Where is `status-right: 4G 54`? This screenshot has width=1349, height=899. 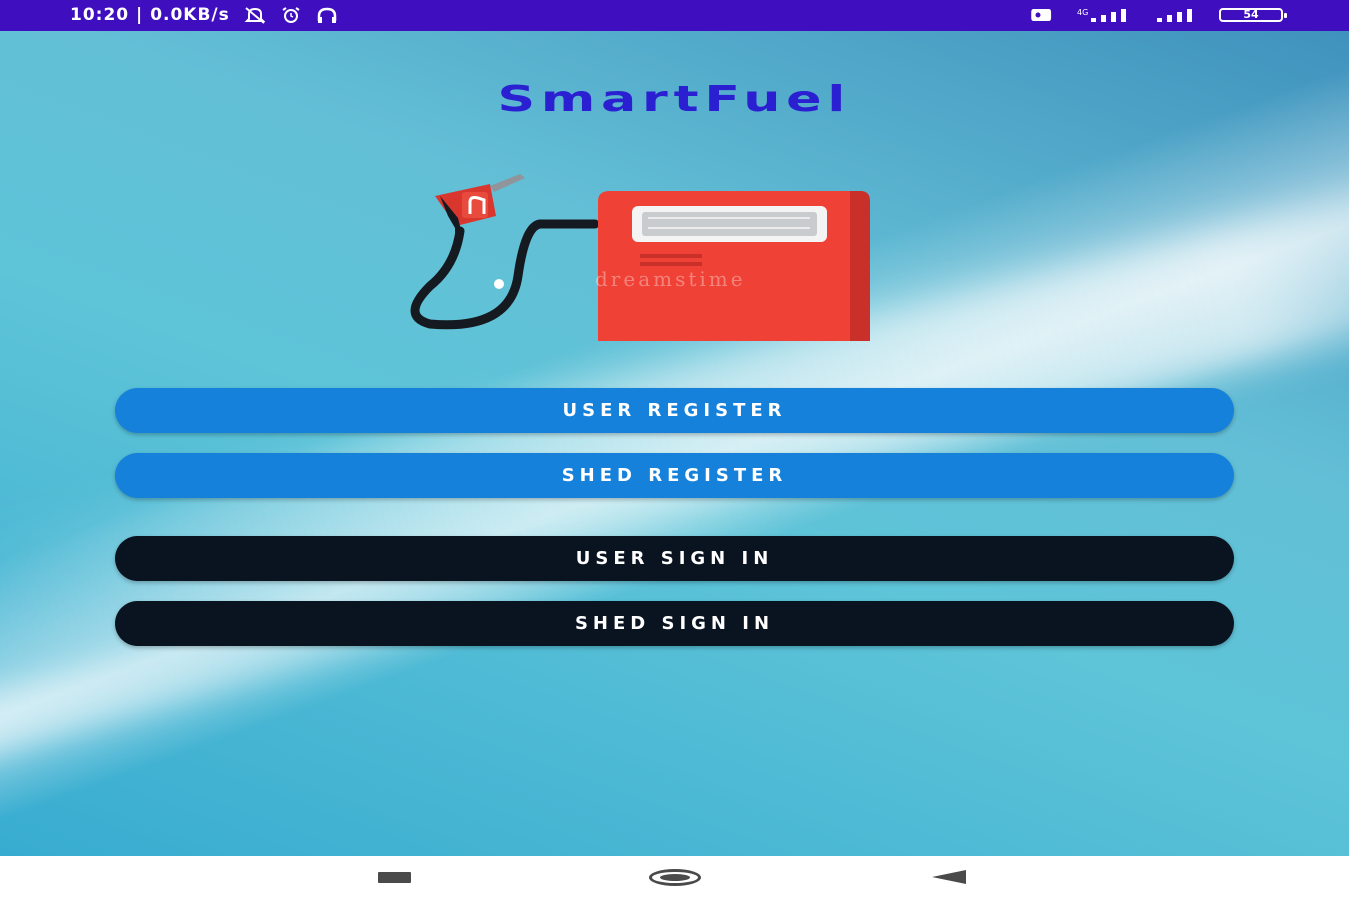 status-right: 4G 54 is located at coordinates (1155, 15).